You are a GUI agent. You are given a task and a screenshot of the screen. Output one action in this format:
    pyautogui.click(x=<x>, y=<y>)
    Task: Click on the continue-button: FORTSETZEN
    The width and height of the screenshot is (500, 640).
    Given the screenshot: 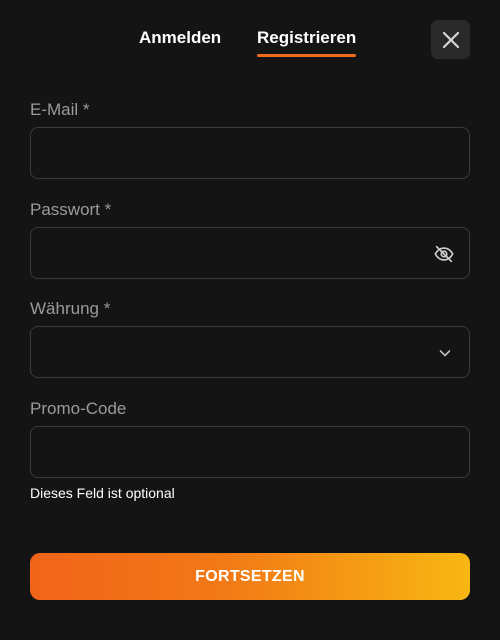 What is the action you would take?
    pyautogui.click(x=250, y=576)
    